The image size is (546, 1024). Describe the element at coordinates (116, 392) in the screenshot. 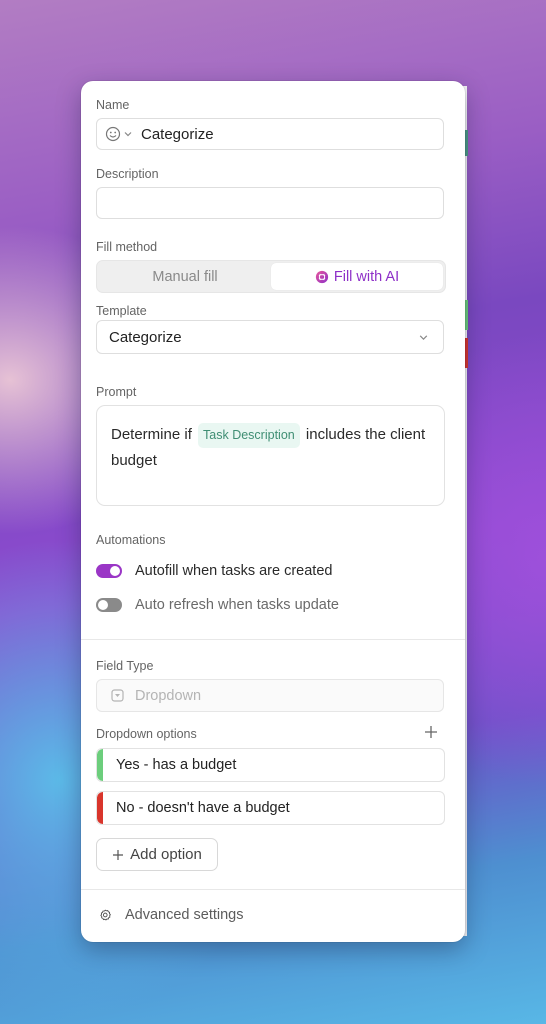

I see `prompt-label: Prompt` at that location.